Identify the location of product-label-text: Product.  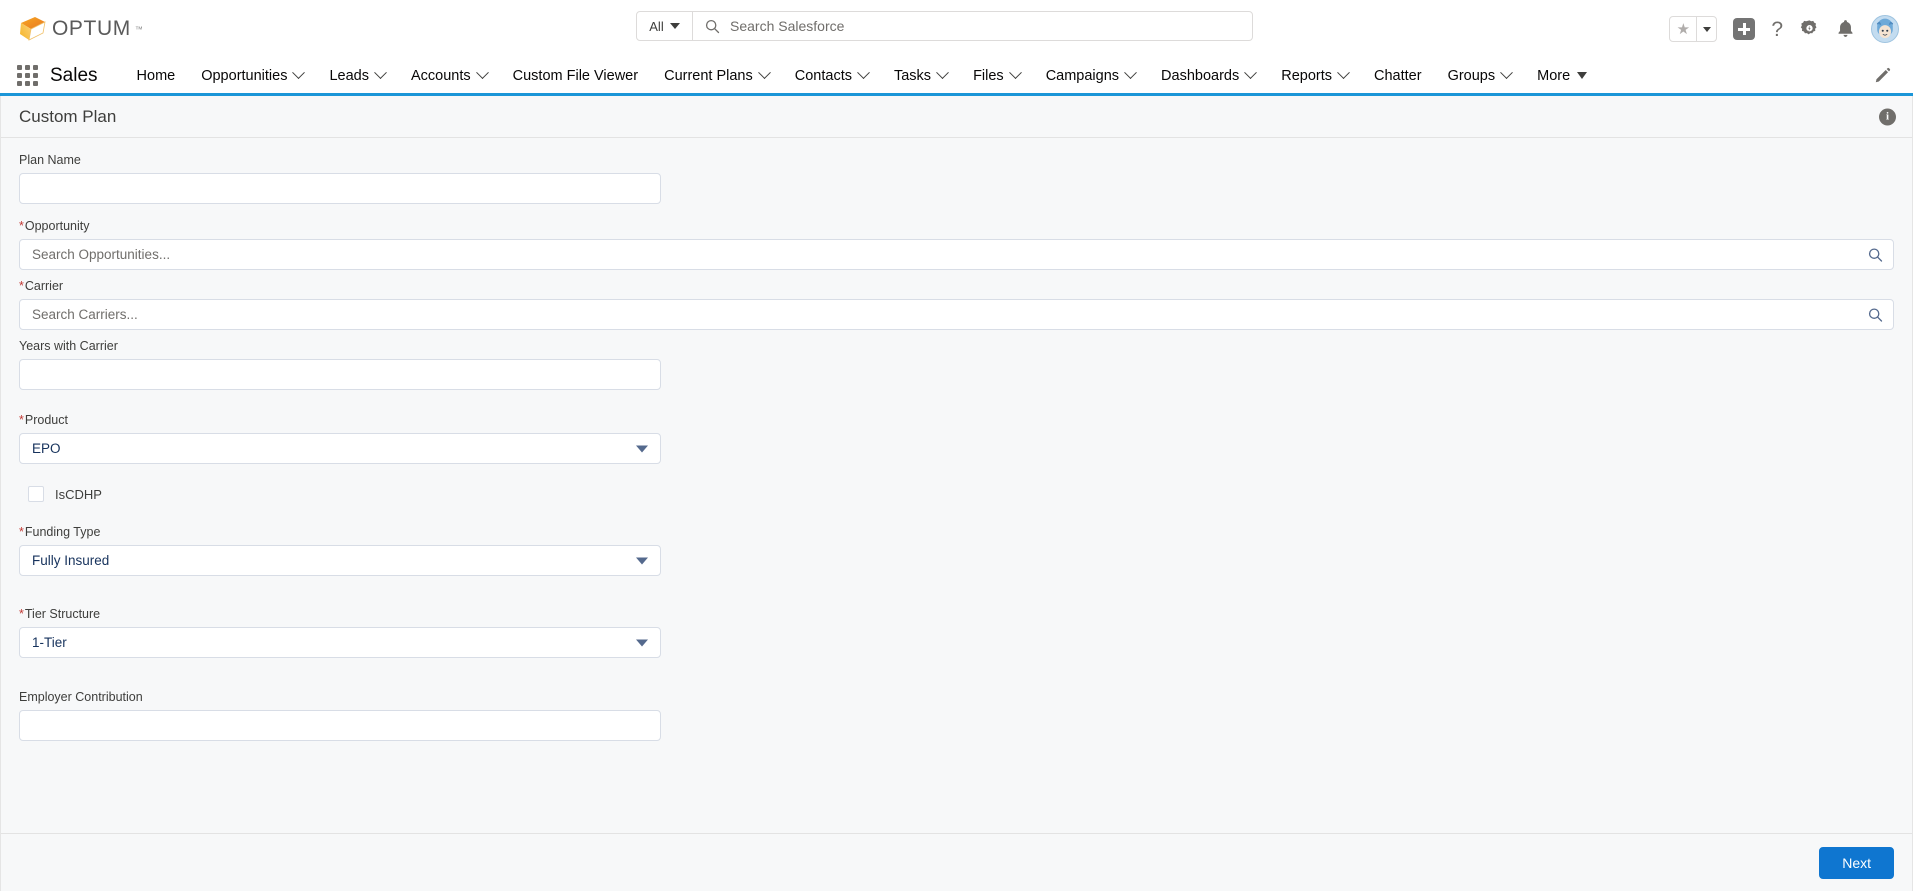
(46, 420).